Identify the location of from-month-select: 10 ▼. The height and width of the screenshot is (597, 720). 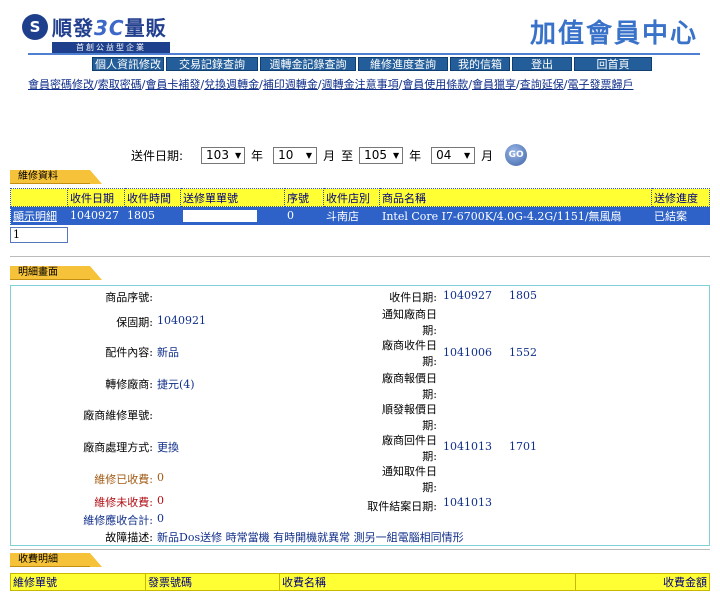
(295, 155).